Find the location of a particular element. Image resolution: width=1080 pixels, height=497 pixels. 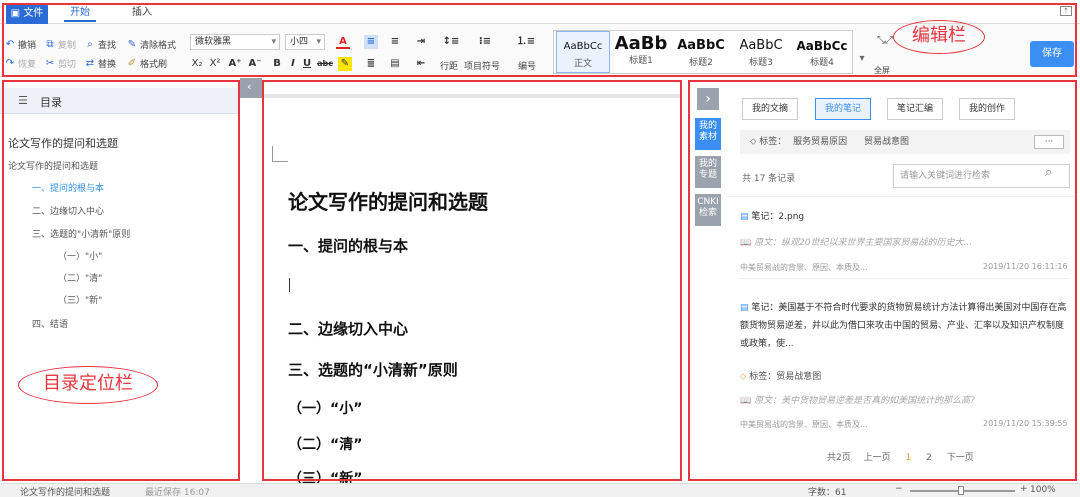

redo-button: ↷ 恢复 is located at coordinates (20, 63).